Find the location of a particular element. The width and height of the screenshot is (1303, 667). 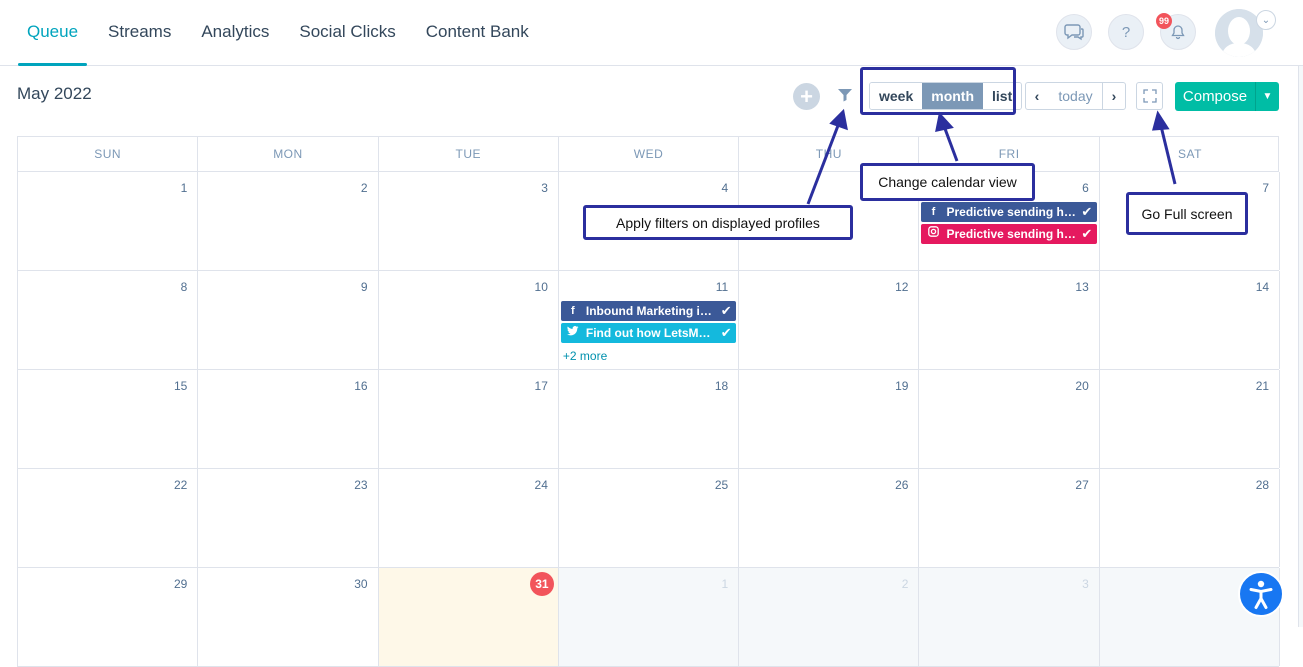

day-cell: 30 is located at coordinates (288, 617).